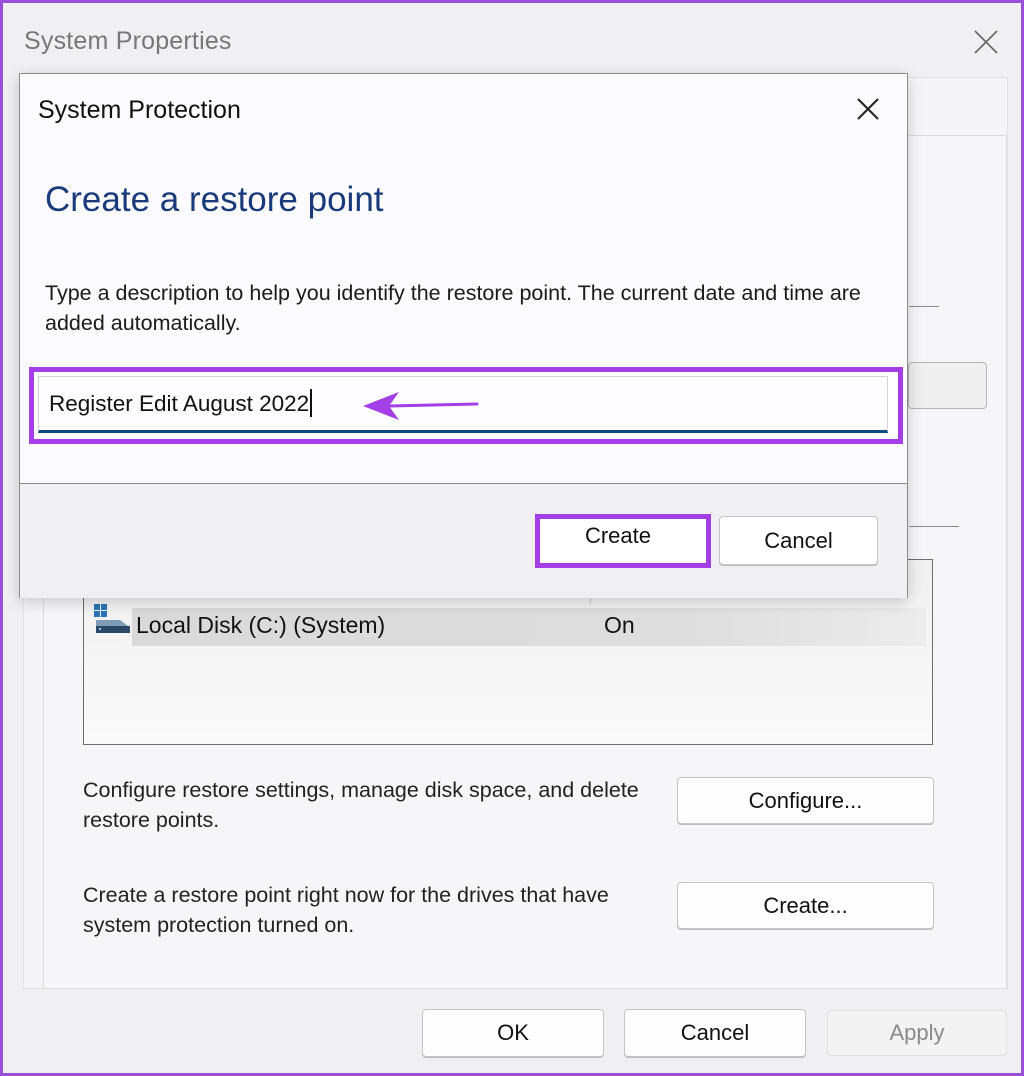 The height and width of the screenshot is (1076, 1024). What do you see at coordinates (947, 385) in the screenshot?
I see `background-button` at bounding box center [947, 385].